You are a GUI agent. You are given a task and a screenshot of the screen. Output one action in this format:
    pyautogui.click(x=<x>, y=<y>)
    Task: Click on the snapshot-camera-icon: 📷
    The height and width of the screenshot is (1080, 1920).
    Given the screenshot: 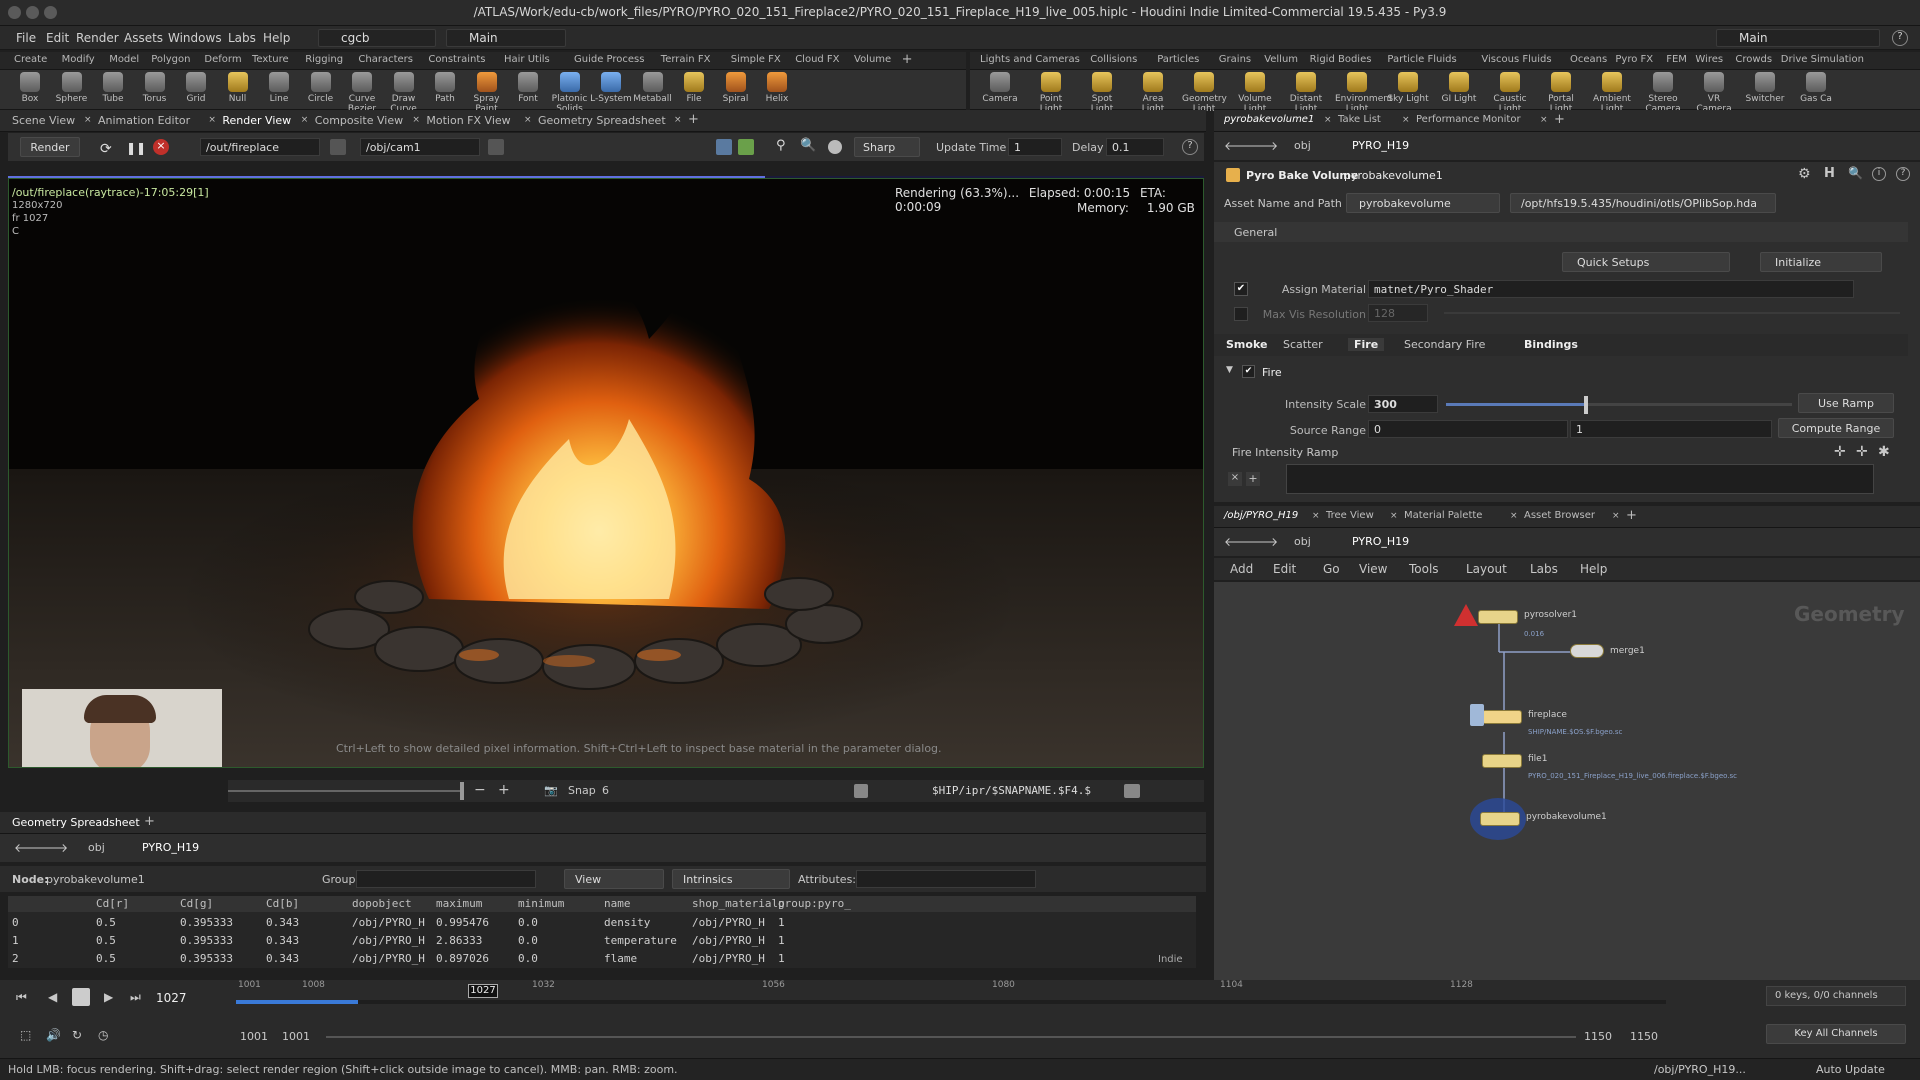 What is the action you would take?
    pyautogui.click(x=551, y=790)
    